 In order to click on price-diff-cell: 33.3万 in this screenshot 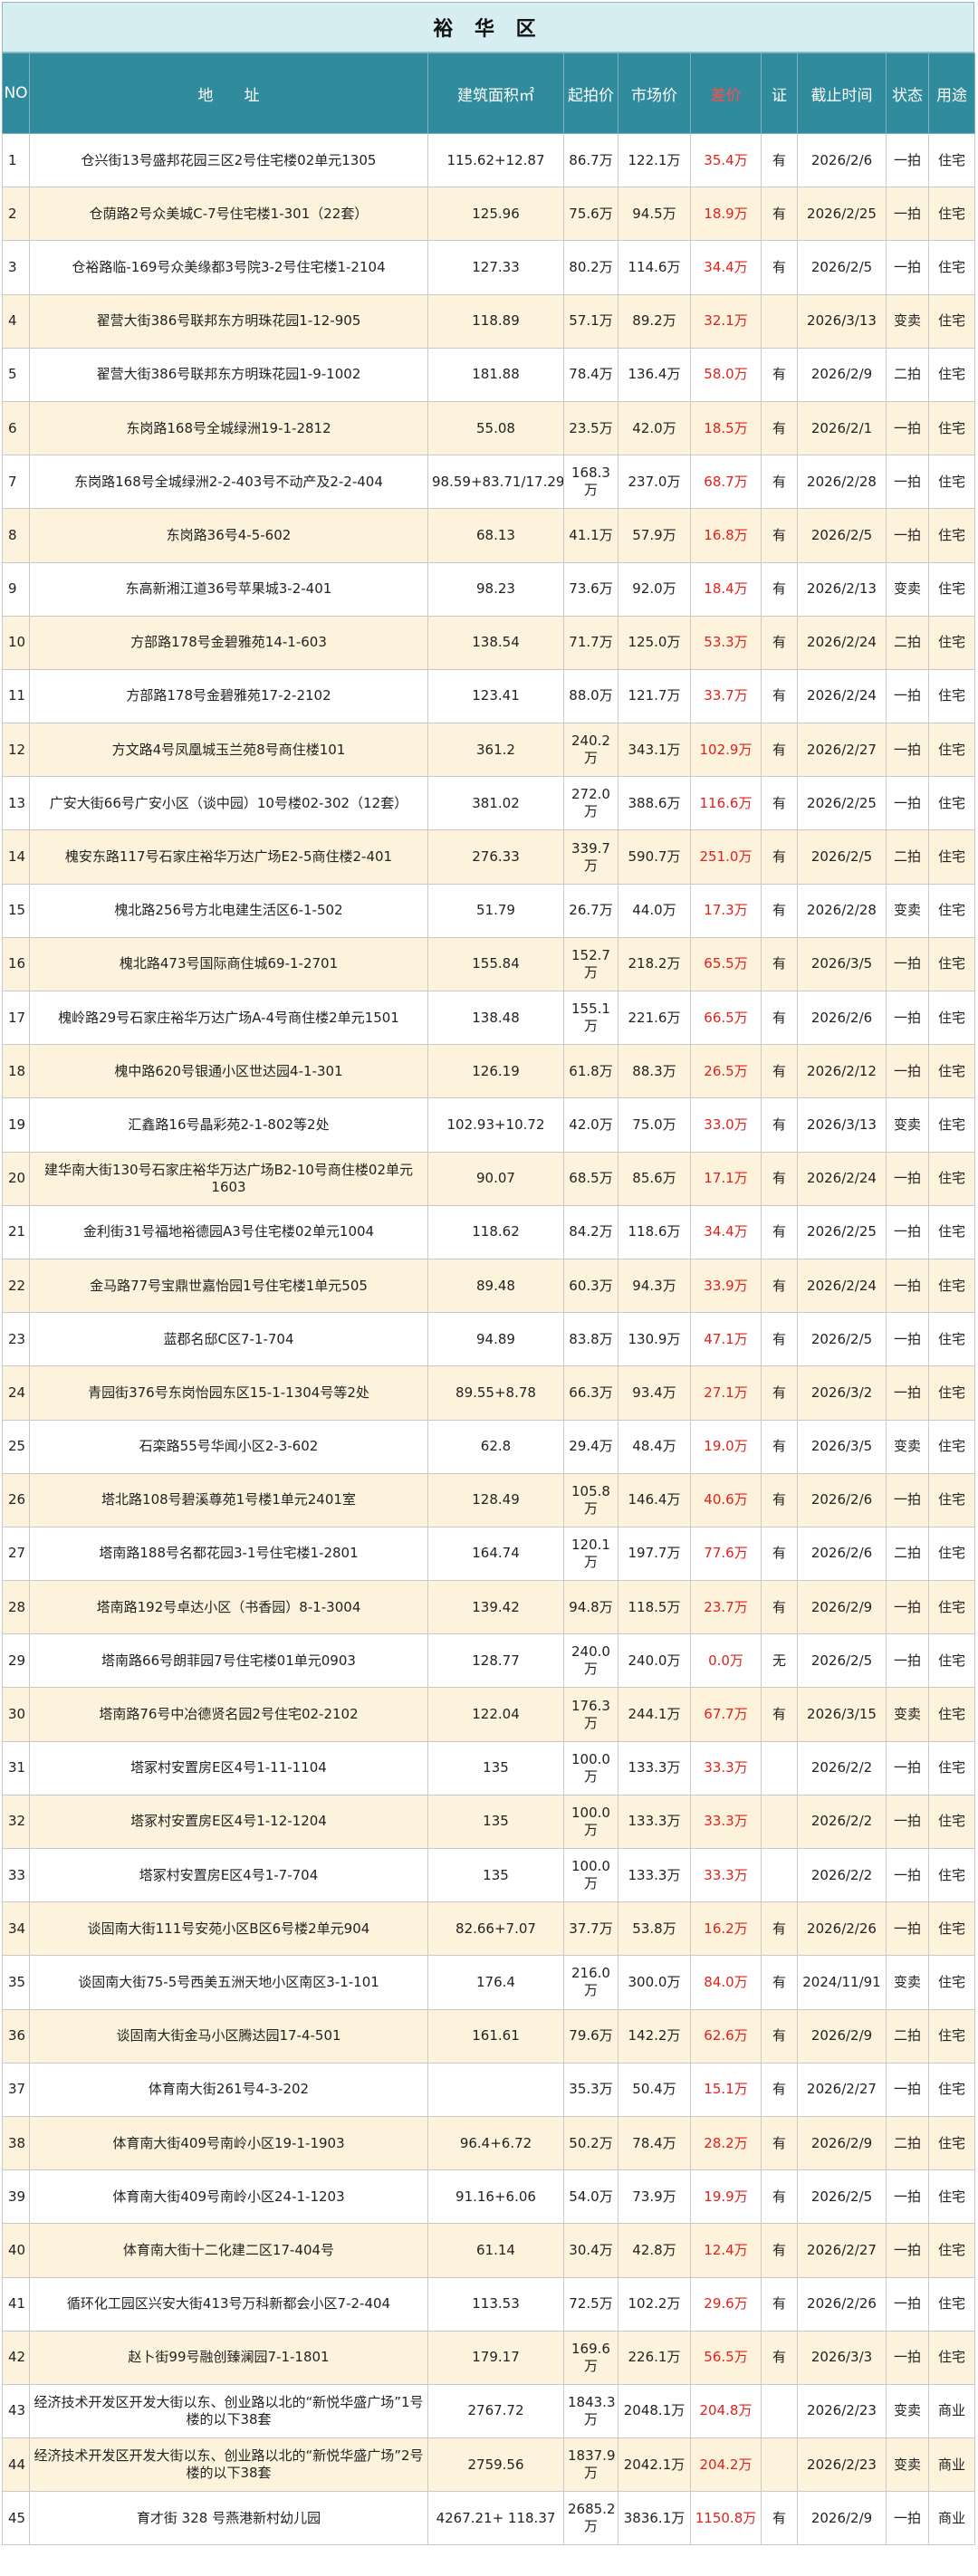, I will do `click(726, 1822)`.